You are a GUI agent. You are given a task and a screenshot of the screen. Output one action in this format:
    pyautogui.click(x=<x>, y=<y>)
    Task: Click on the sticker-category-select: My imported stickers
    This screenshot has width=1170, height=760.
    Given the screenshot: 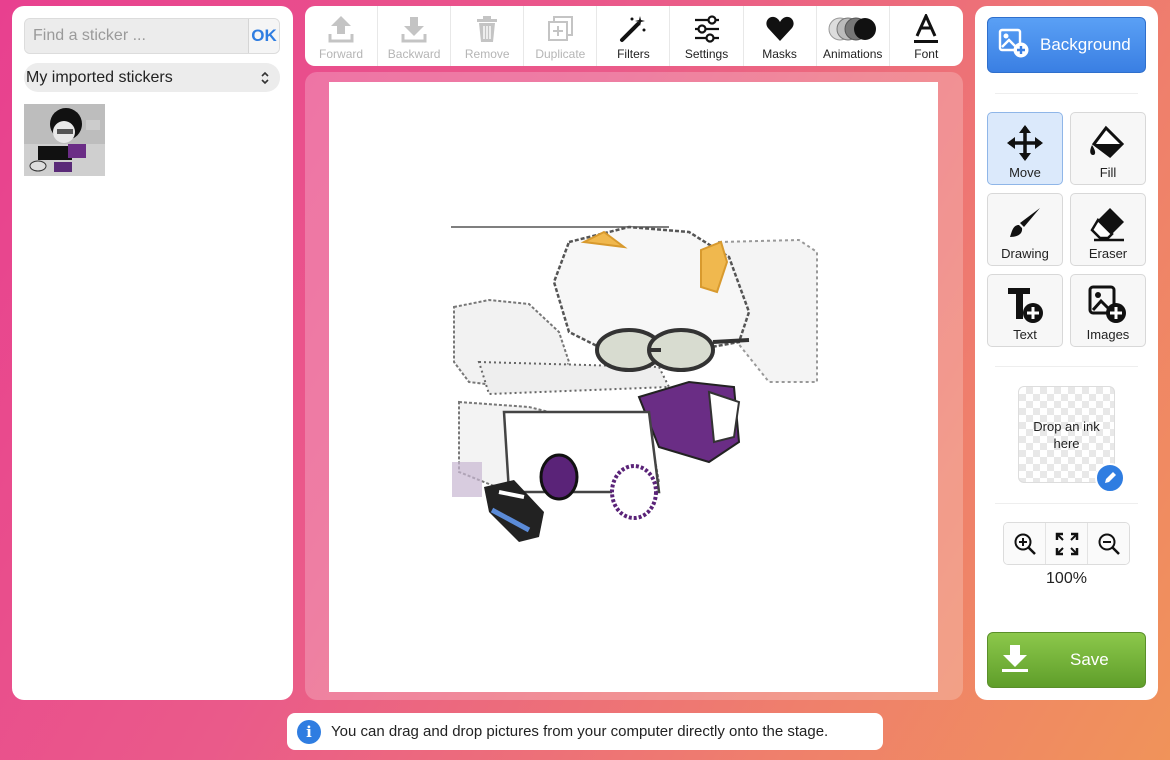 What is the action you would take?
    pyautogui.click(x=152, y=77)
    